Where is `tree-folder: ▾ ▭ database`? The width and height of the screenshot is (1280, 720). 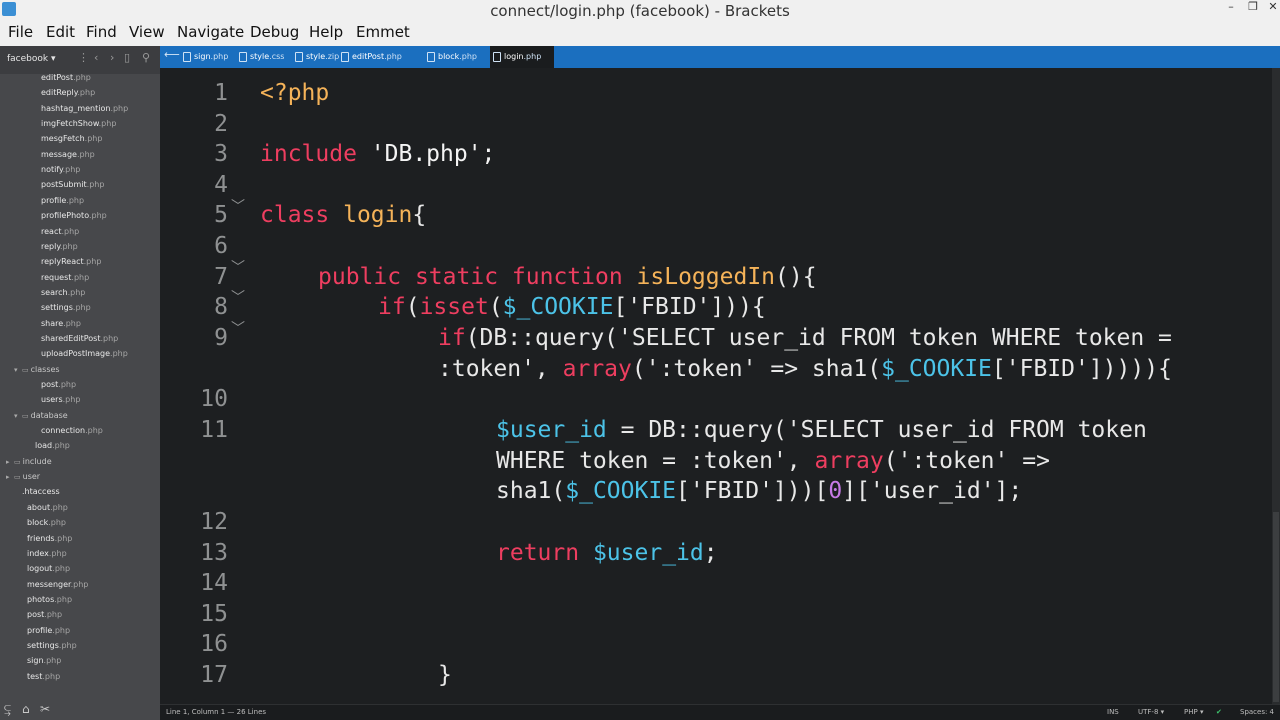 tree-folder: ▾ ▭ database is located at coordinates (41, 418).